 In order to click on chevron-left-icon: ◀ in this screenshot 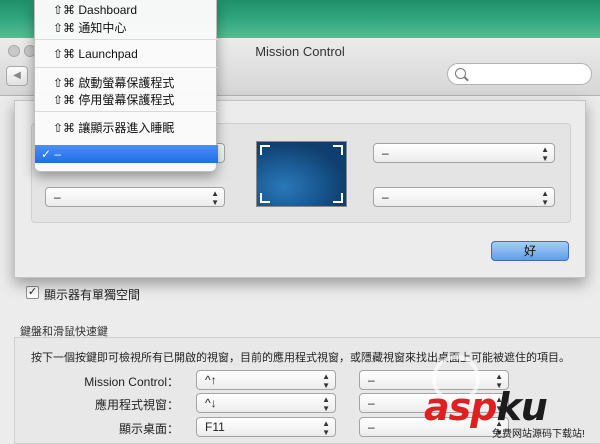, I will do `click(17, 75)`.